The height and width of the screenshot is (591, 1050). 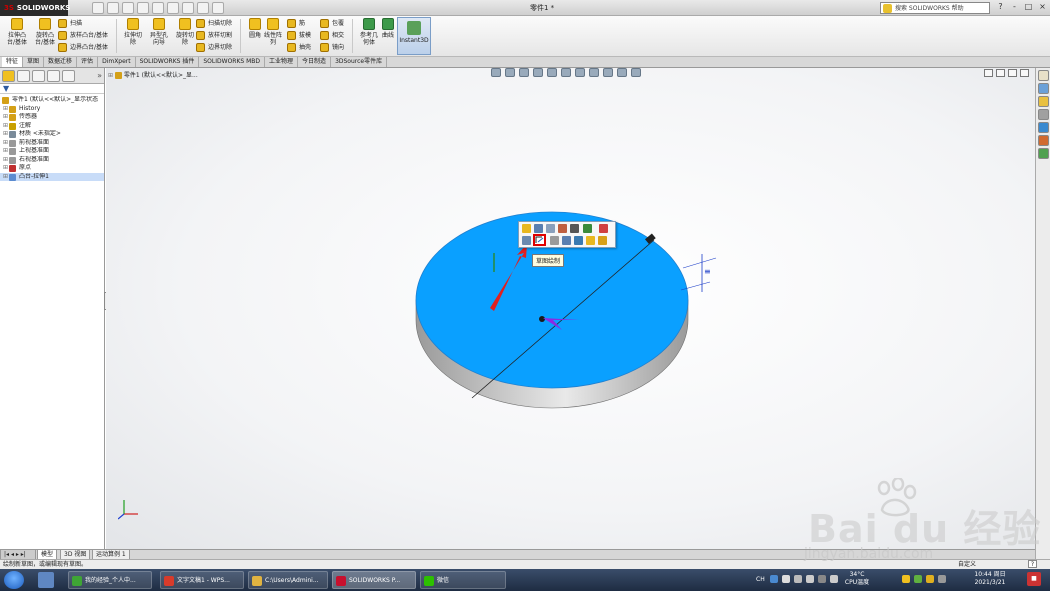 I want to click on loft-button: 放样凸台/基体, so click(x=83, y=35).